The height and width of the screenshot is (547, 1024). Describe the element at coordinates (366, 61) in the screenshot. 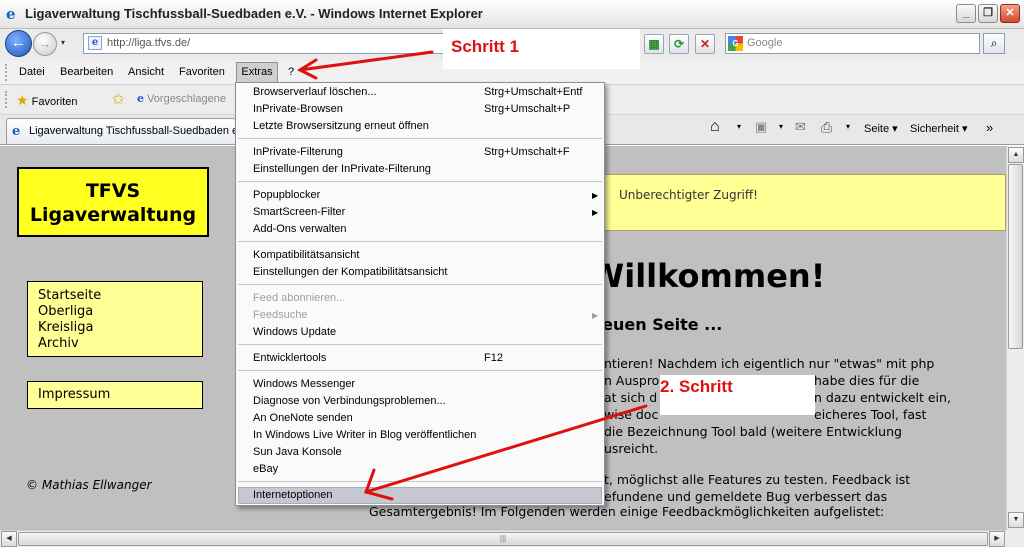

I see `arrow-step1-line` at that location.